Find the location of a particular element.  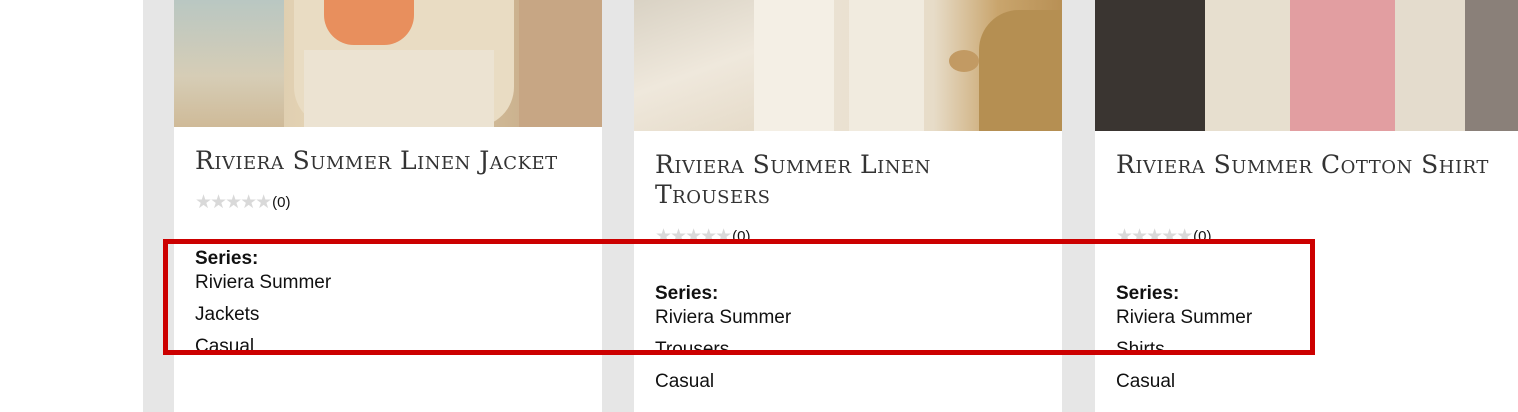

product-title: Riviera Summer Linen Trousers is located at coordinates (852, 180).